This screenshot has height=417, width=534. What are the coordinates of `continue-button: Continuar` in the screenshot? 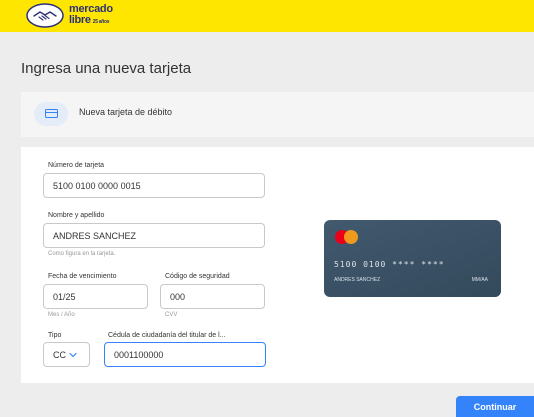 It's located at (495, 406).